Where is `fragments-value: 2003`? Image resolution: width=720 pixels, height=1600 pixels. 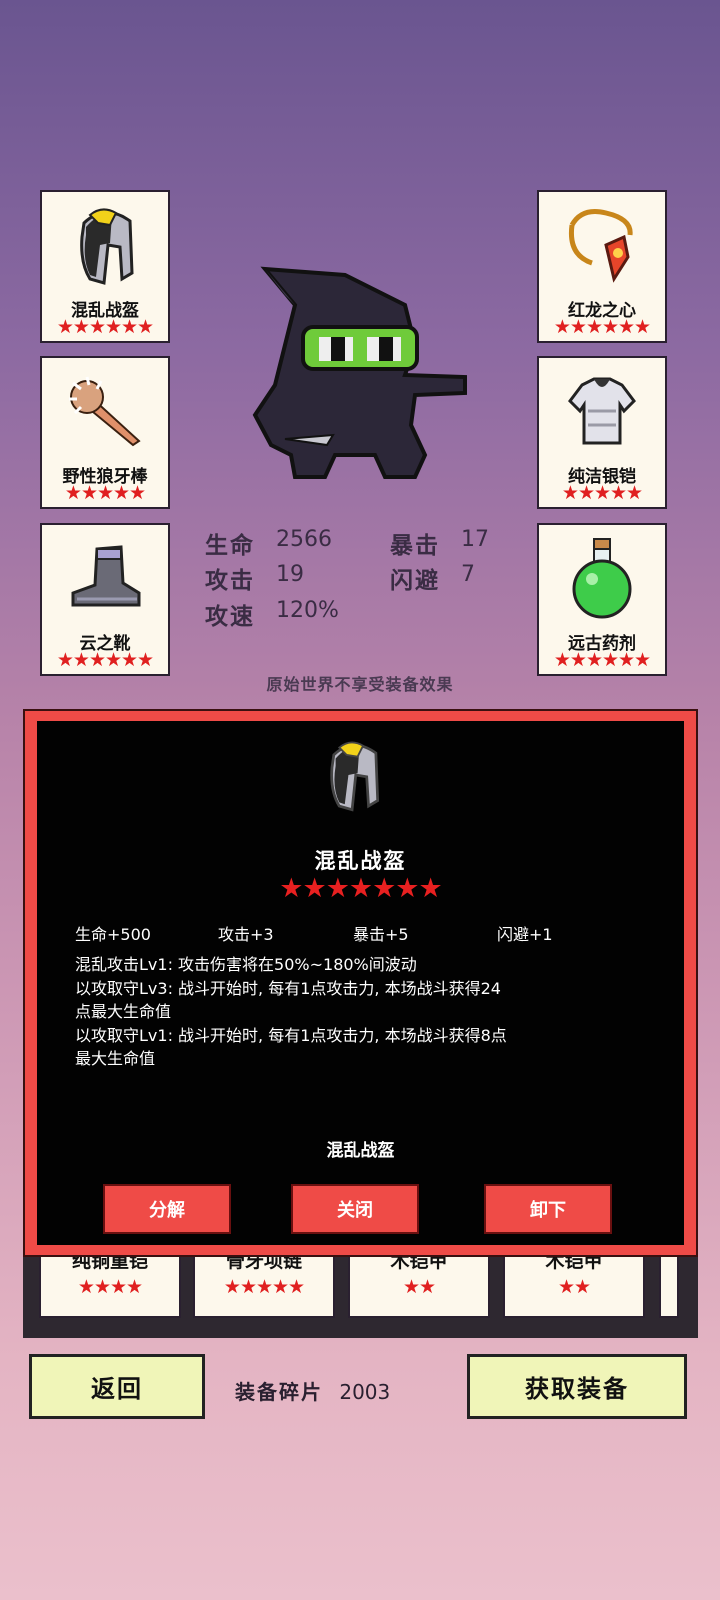
fragments-value: 2003 is located at coordinates (365, 1392).